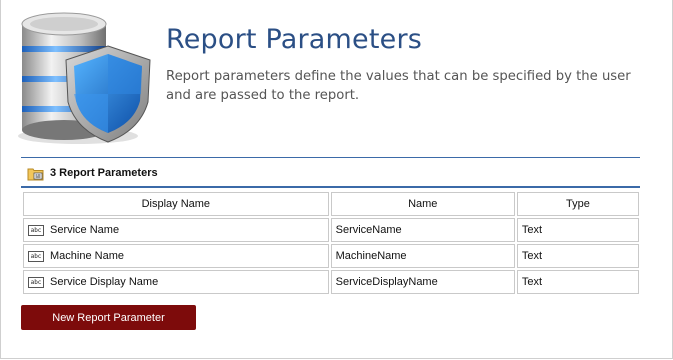 The width and height of the screenshot is (673, 360). Describe the element at coordinates (330, 187) in the screenshot. I see `section-divider-bottom` at that location.